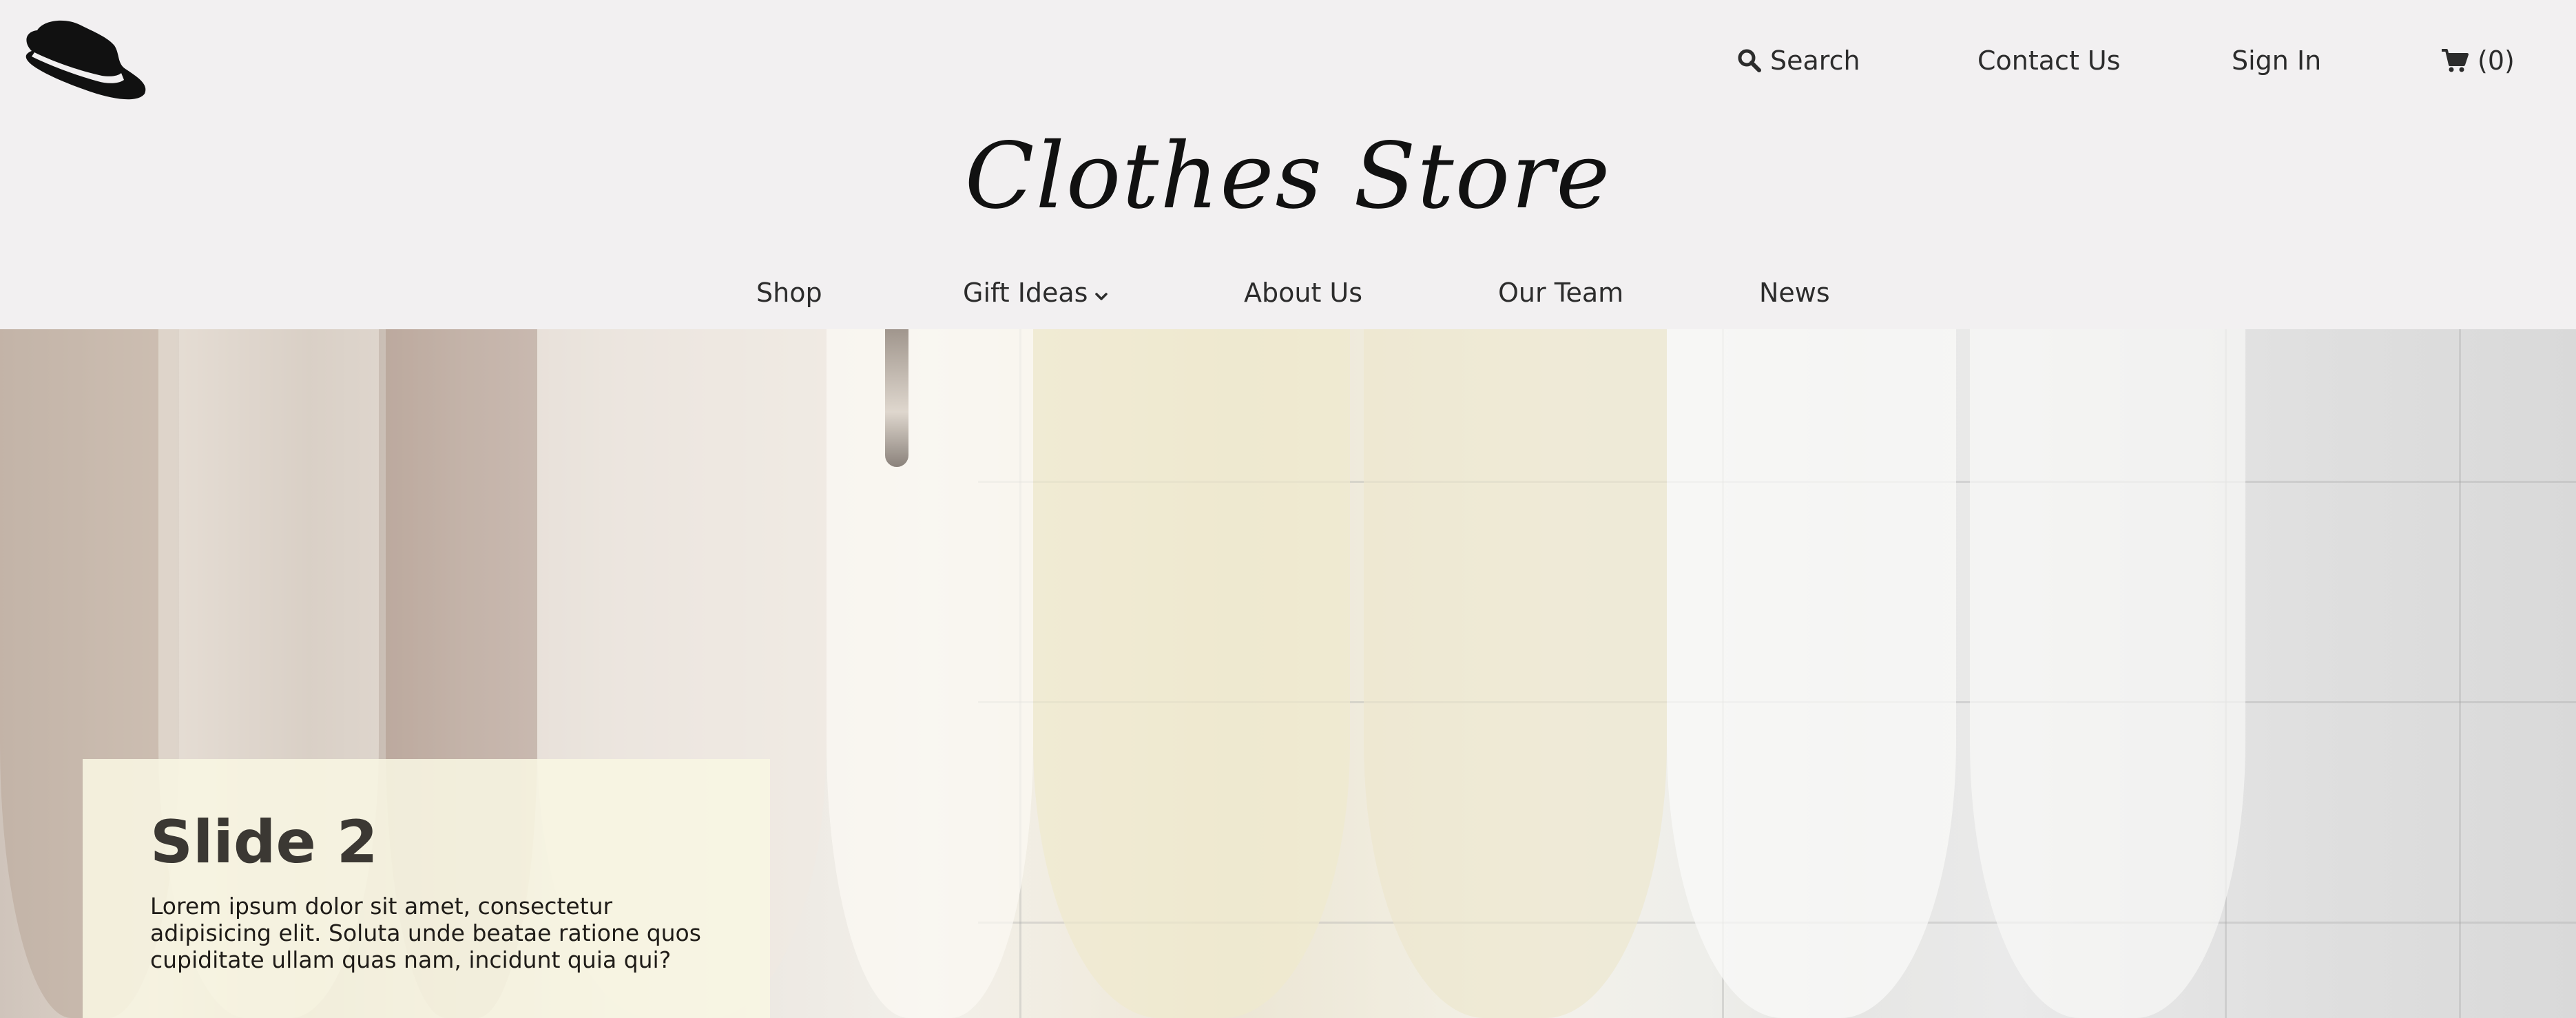  What do you see at coordinates (264, 843) in the screenshot?
I see `slide-title: Slide 2` at bounding box center [264, 843].